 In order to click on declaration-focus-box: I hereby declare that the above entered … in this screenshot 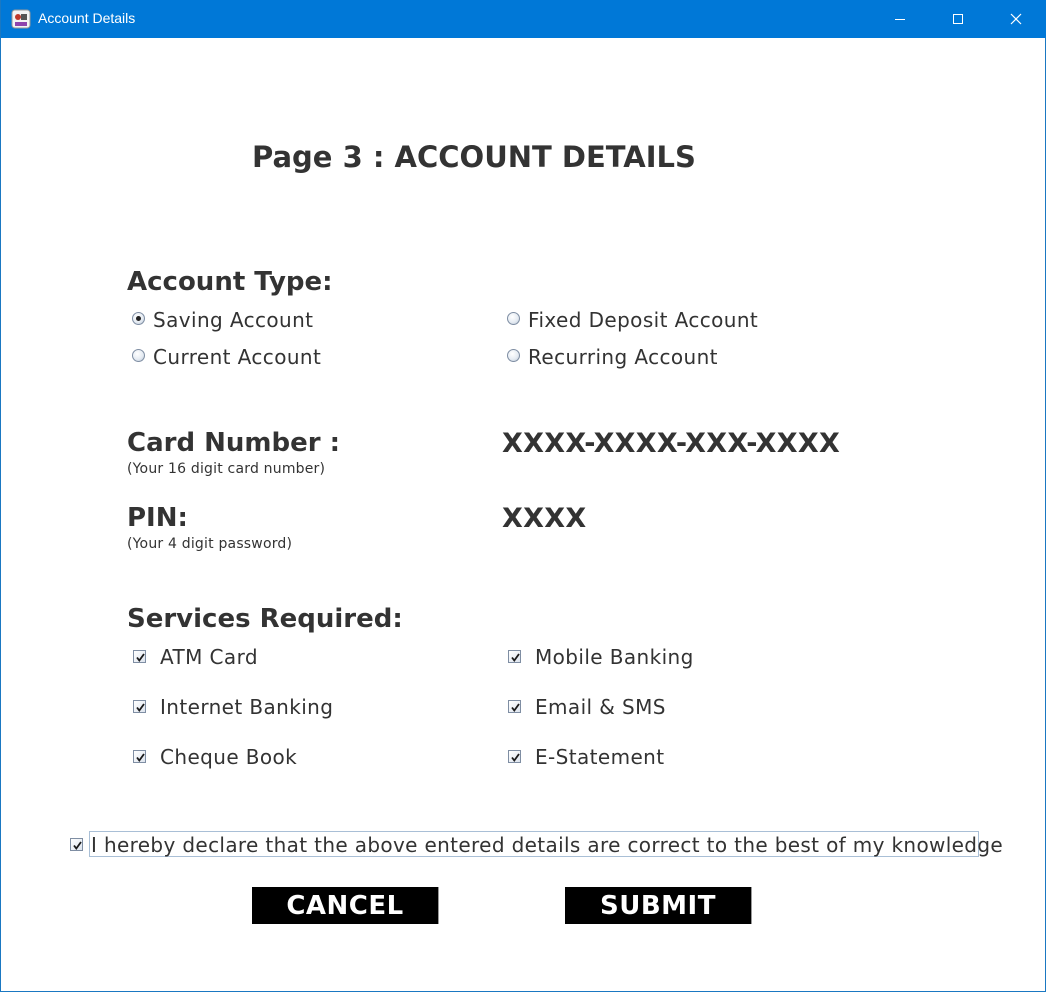, I will do `click(546, 844)`.